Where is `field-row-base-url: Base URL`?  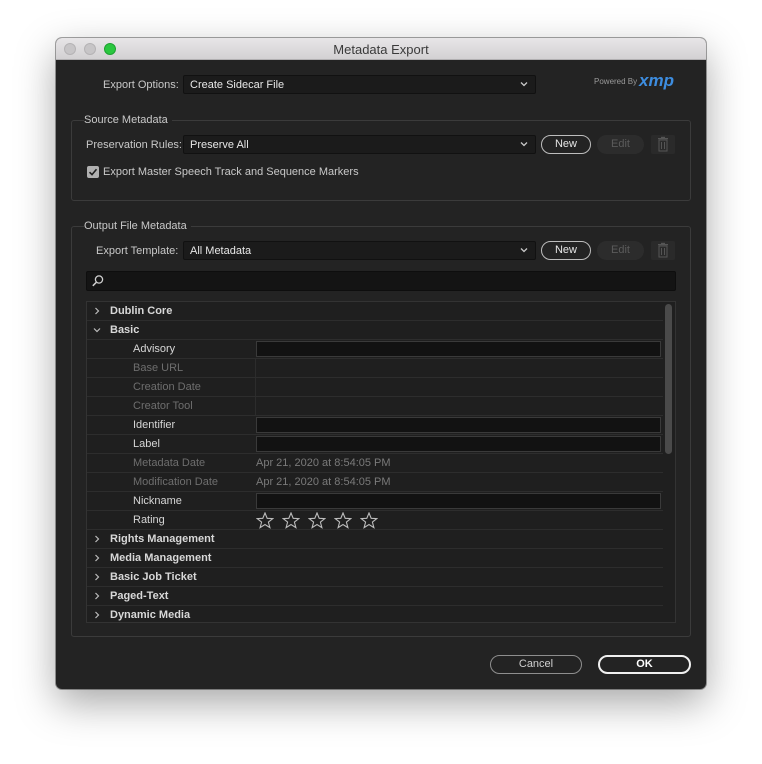
field-row-base-url: Base URL is located at coordinates (375, 368).